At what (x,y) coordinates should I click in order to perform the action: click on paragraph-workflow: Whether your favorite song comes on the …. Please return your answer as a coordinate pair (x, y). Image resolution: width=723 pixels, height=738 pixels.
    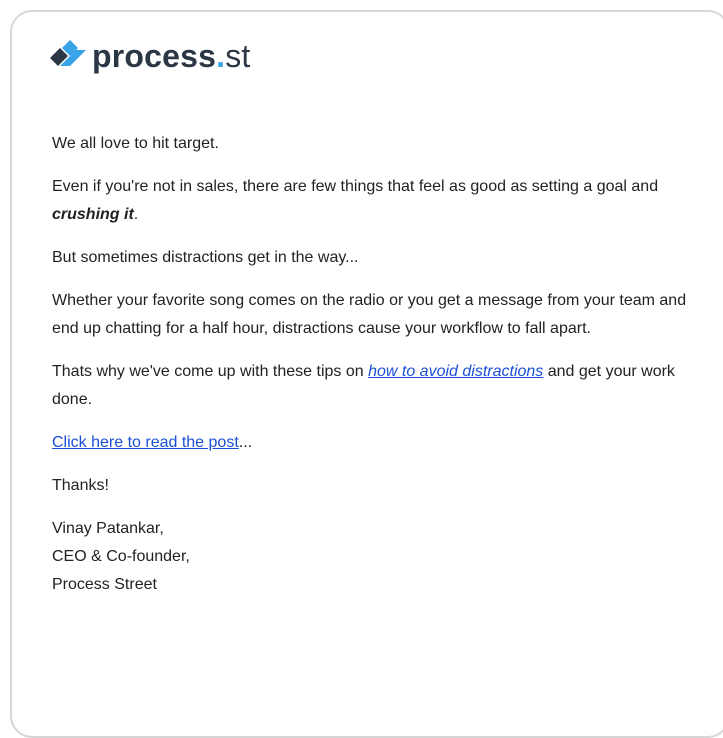
    Looking at the image, I should click on (369, 314).